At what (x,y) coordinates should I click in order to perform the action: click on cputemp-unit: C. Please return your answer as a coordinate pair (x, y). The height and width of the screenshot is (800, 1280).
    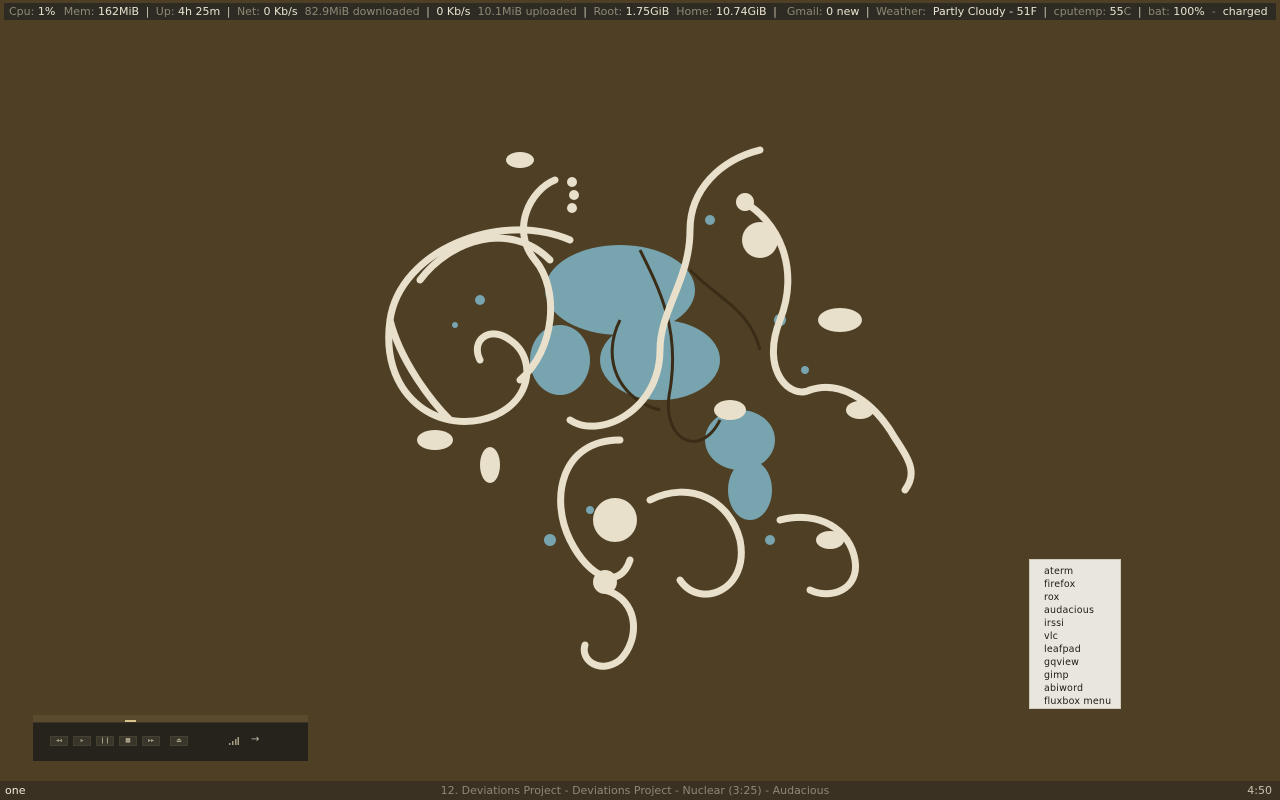
    Looking at the image, I should click on (1127, 11).